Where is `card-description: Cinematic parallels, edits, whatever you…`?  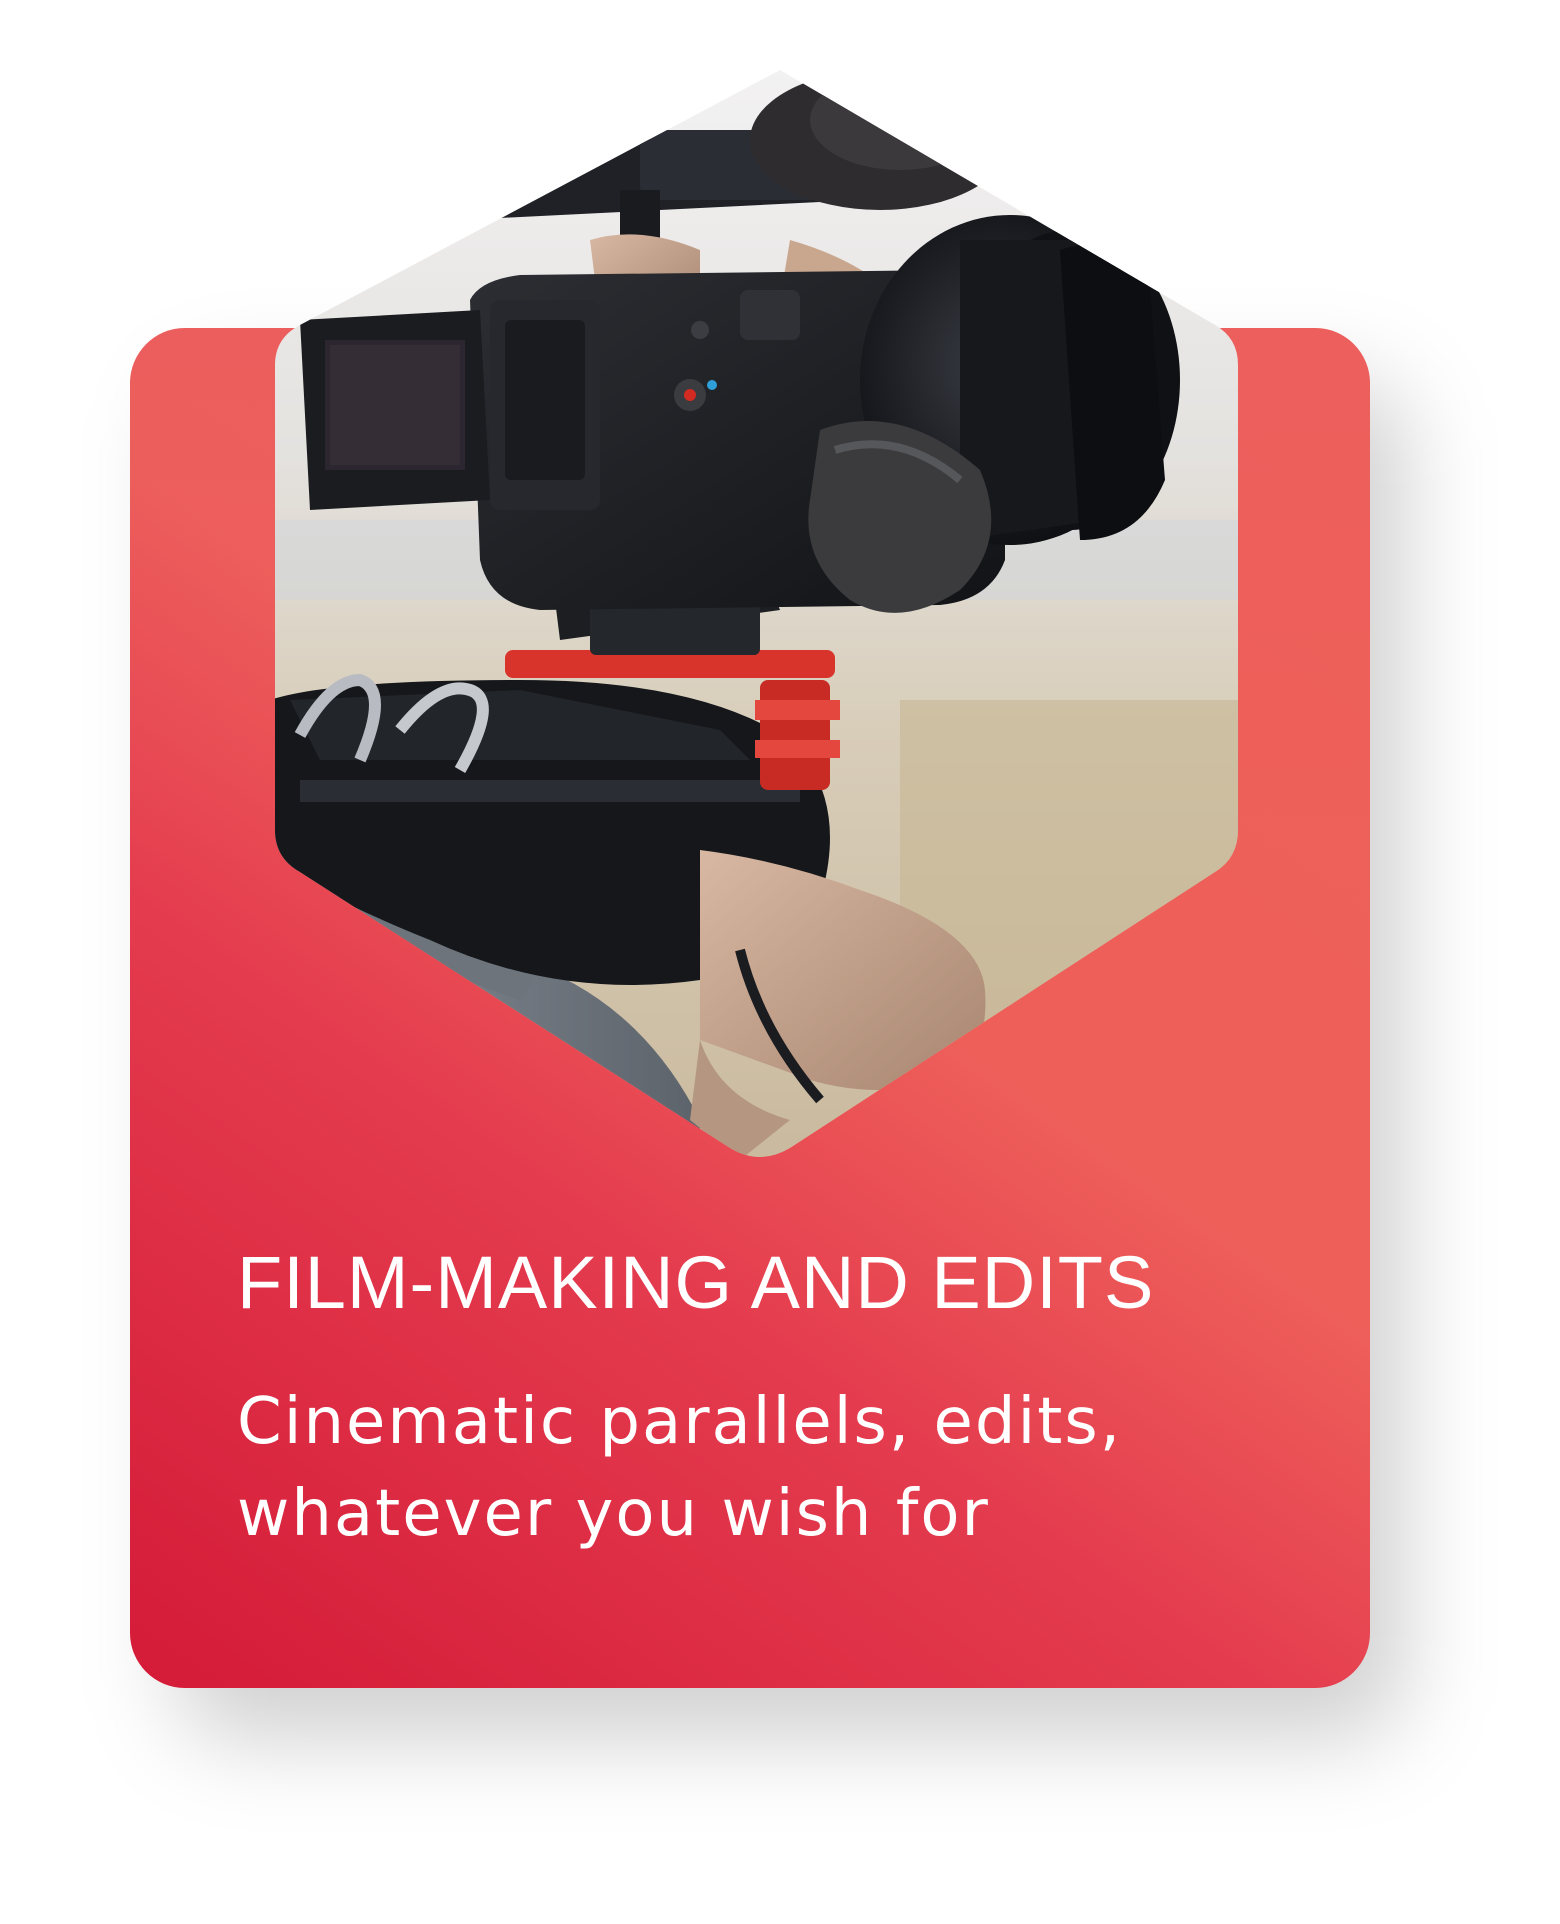
card-description: Cinematic parallels, edits, whatever you… is located at coordinates (680, 1468).